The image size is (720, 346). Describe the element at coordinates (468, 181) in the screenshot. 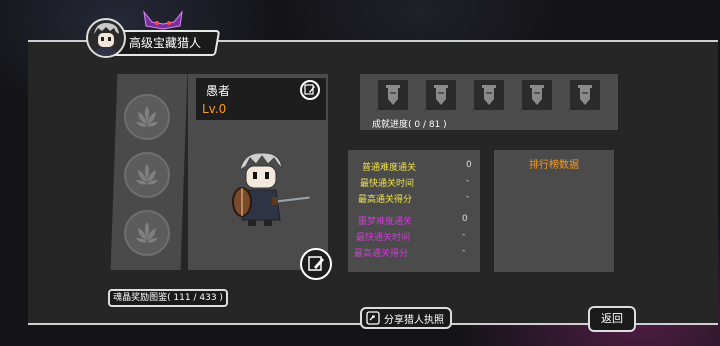

I see `normal-fastest-value: -` at that location.